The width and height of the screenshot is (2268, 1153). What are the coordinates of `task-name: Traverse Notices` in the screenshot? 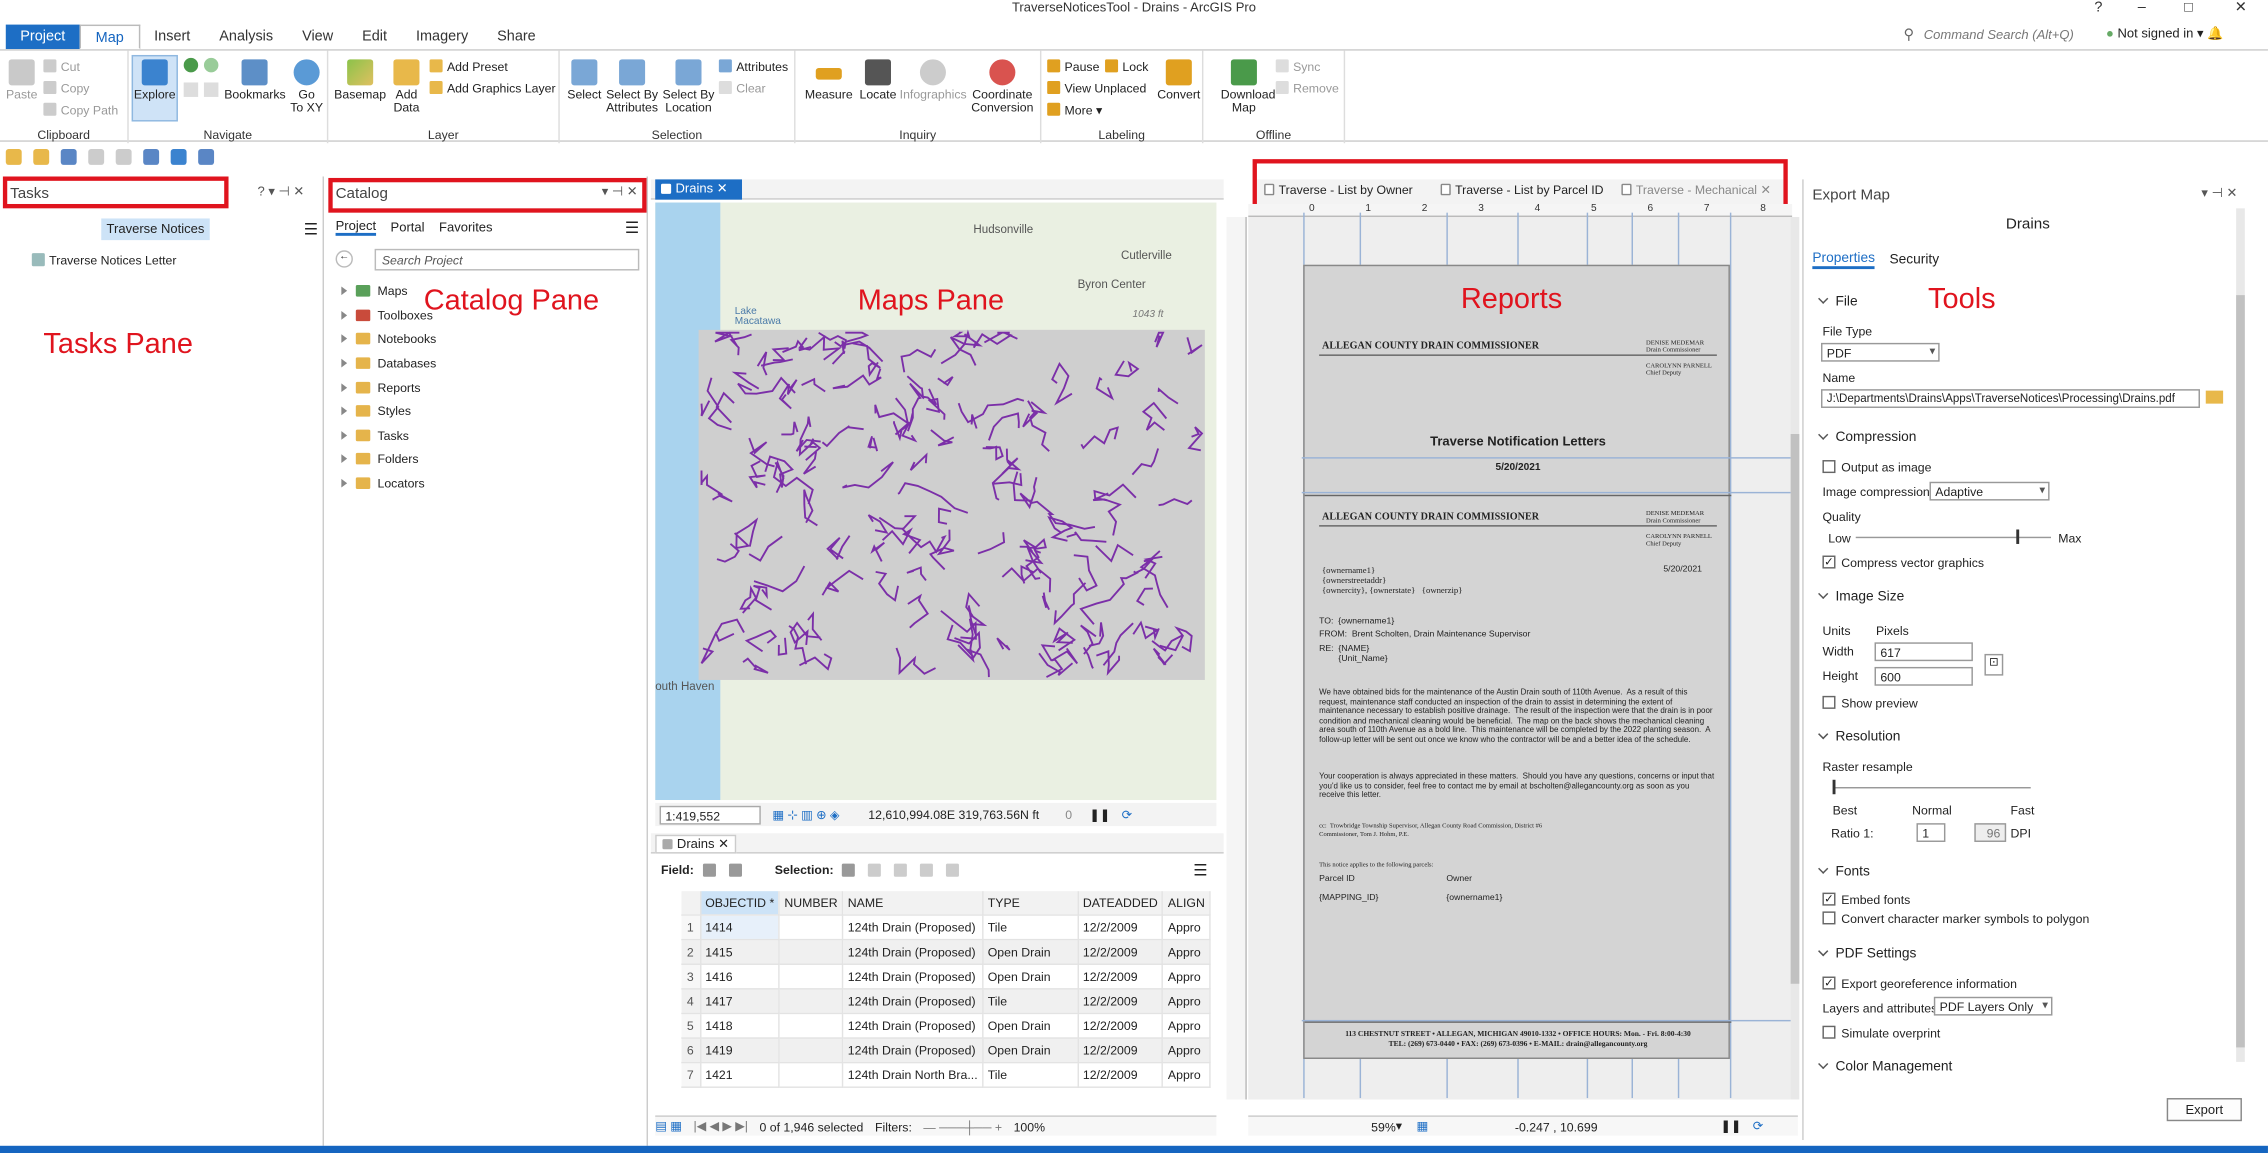 It's located at (155, 229).